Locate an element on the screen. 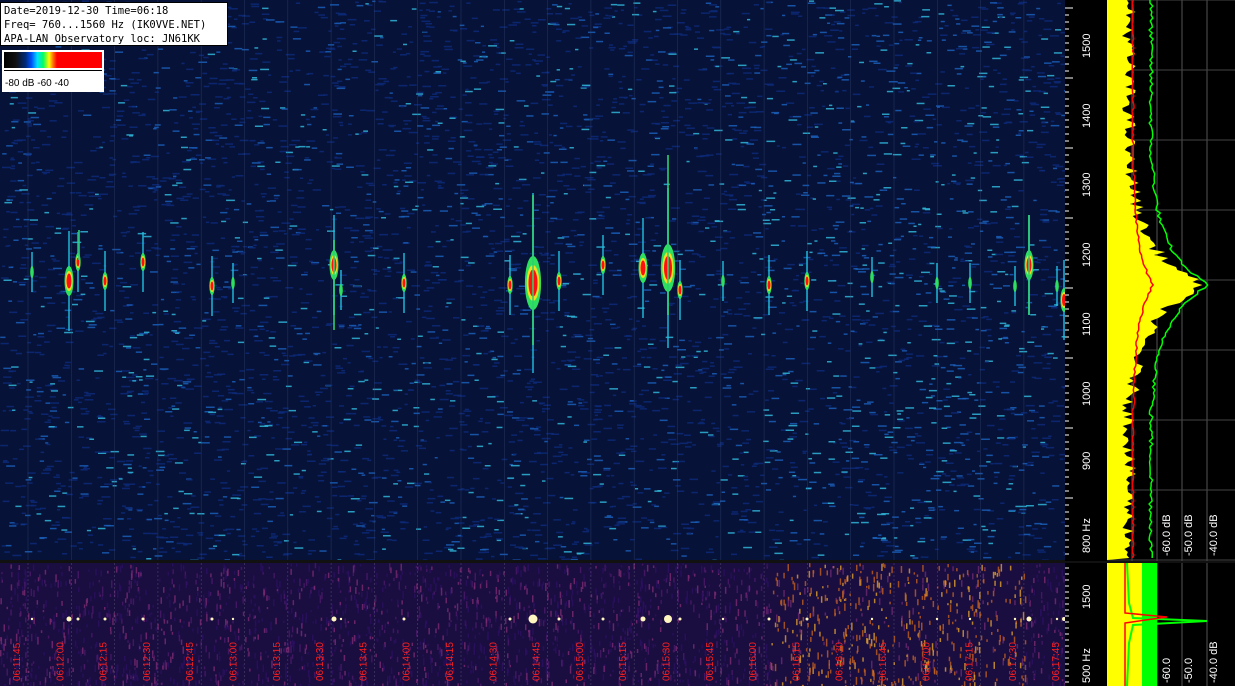 This screenshot has height=686, width=1235. long-term-spectrum: -60.0 -50.0 -40.0 dB is located at coordinates (1171, 624).